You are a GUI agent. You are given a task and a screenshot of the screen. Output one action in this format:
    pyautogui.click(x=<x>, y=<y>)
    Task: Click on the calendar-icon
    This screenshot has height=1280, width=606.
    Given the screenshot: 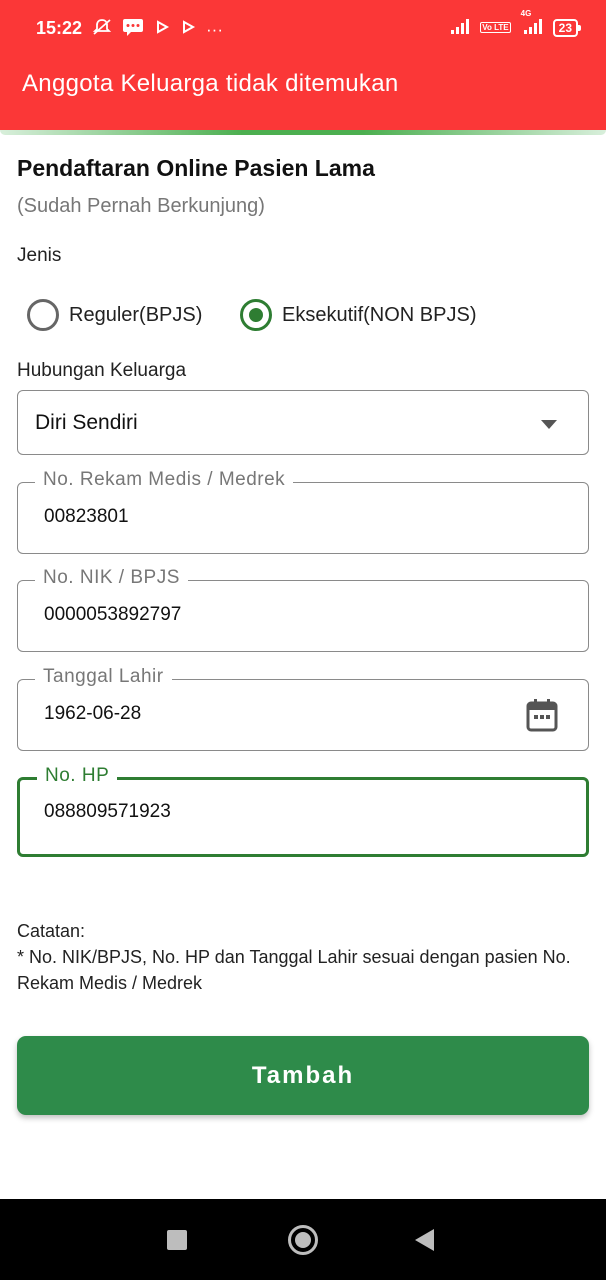 What is the action you would take?
    pyautogui.click(x=542, y=715)
    